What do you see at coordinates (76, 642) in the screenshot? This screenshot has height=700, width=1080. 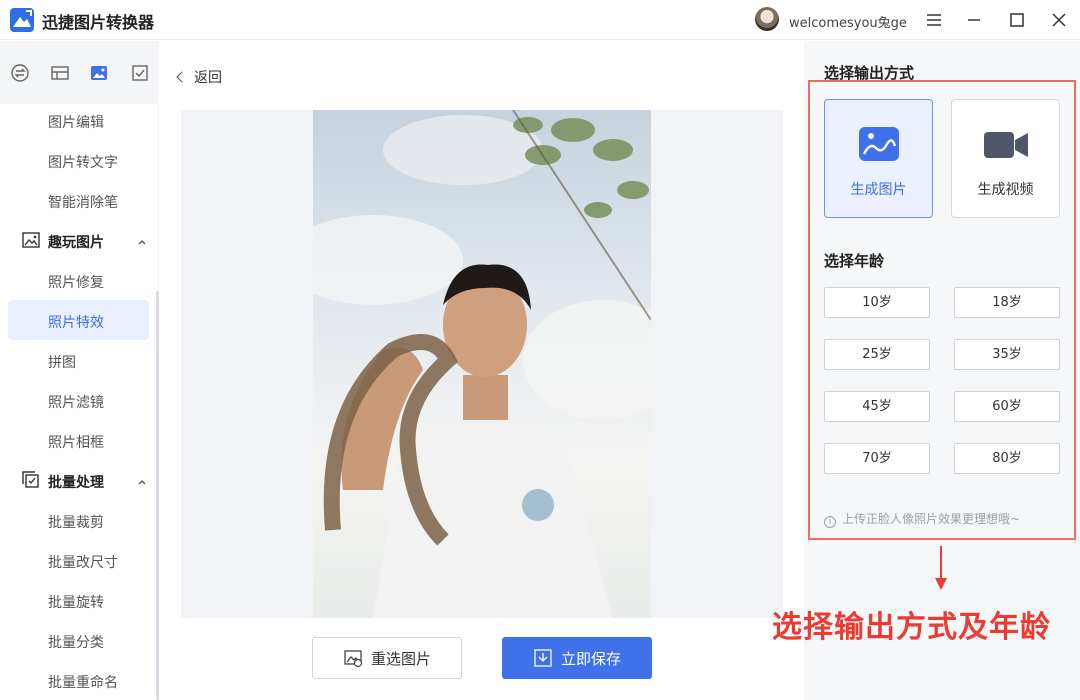 I see `sidebar-item-batch-classify: 批量分类` at bounding box center [76, 642].